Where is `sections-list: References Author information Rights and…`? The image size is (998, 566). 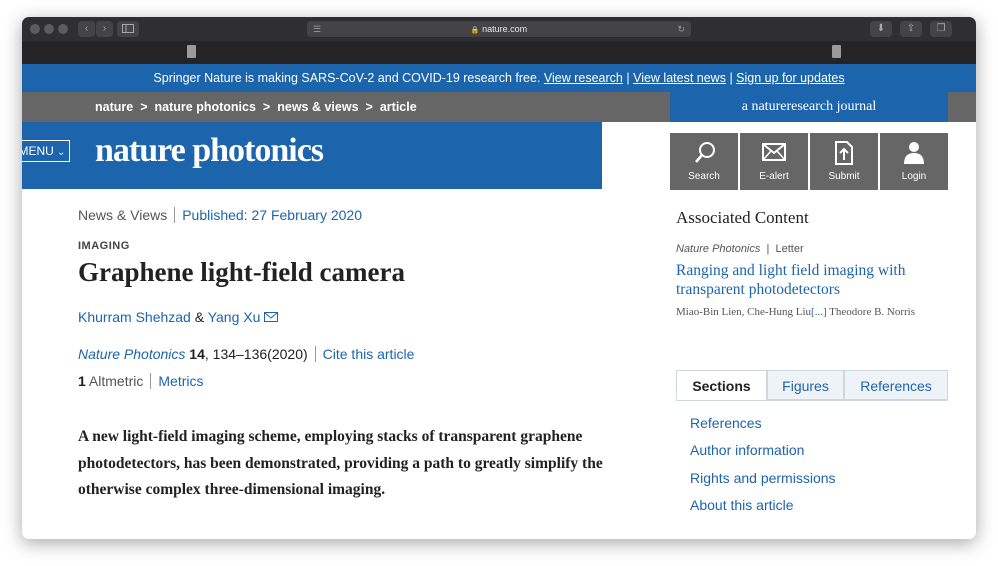
sections-list: References Author information Rights and… is located at coordinates (763, 468).